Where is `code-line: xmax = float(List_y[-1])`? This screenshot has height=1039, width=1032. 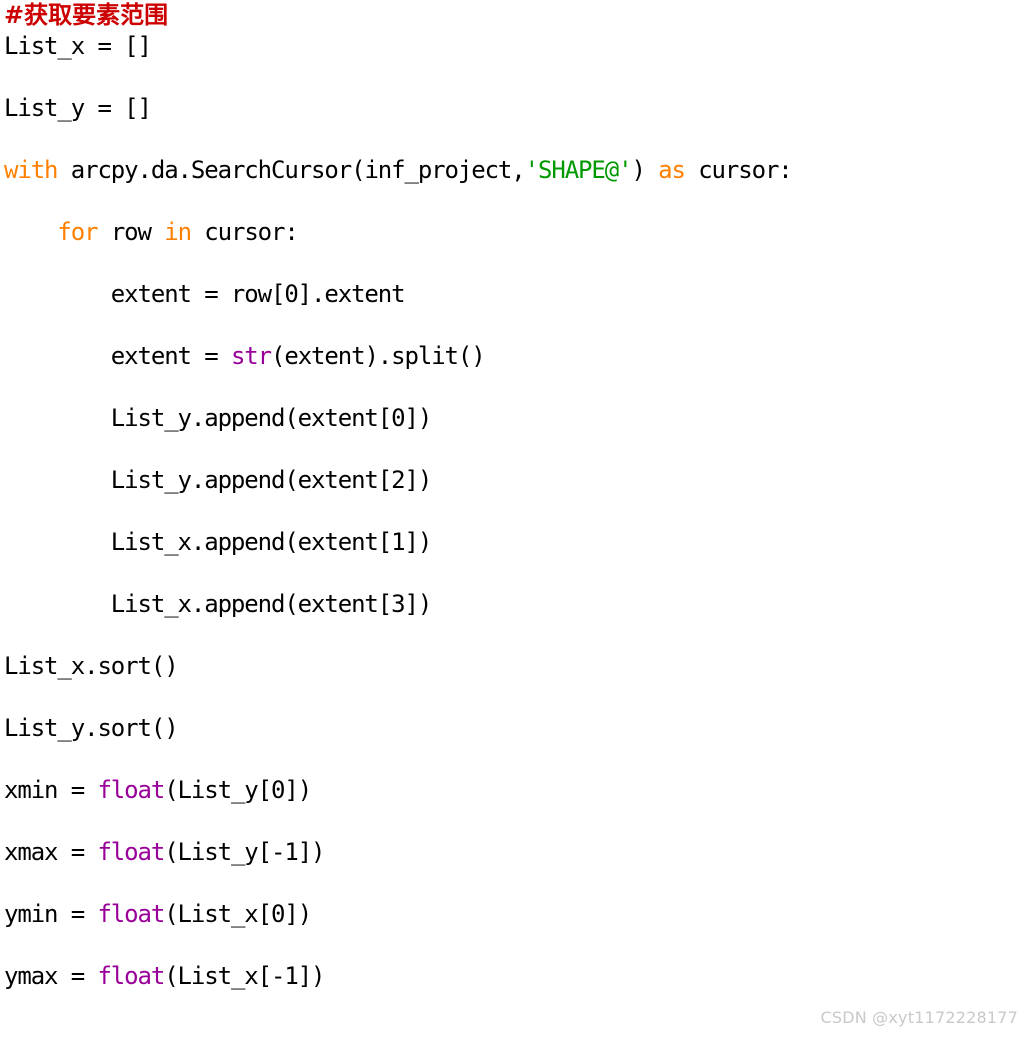
code-line: xmax = float(List_y[-1]) is located at coordinates (516, 852).